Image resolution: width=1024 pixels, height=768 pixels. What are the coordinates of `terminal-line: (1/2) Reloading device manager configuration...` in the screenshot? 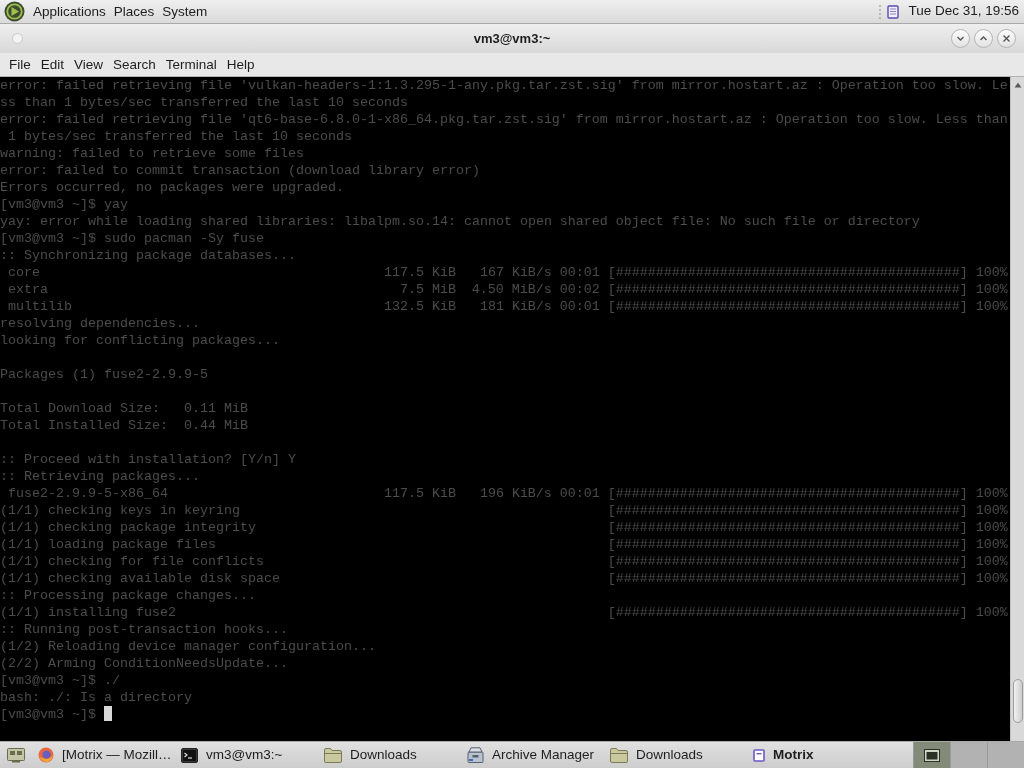 It's located at (188, 646).